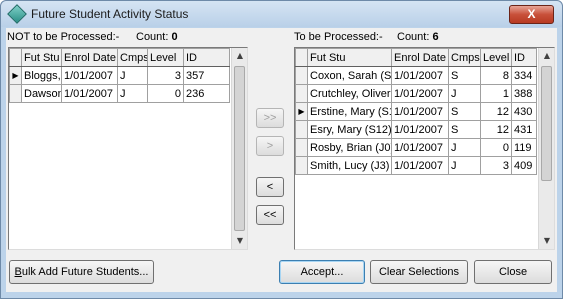  What do you see at coordinates (524, 129) in the screenshot?
I see `cell-id: 431` at bounding box center [524, 129].